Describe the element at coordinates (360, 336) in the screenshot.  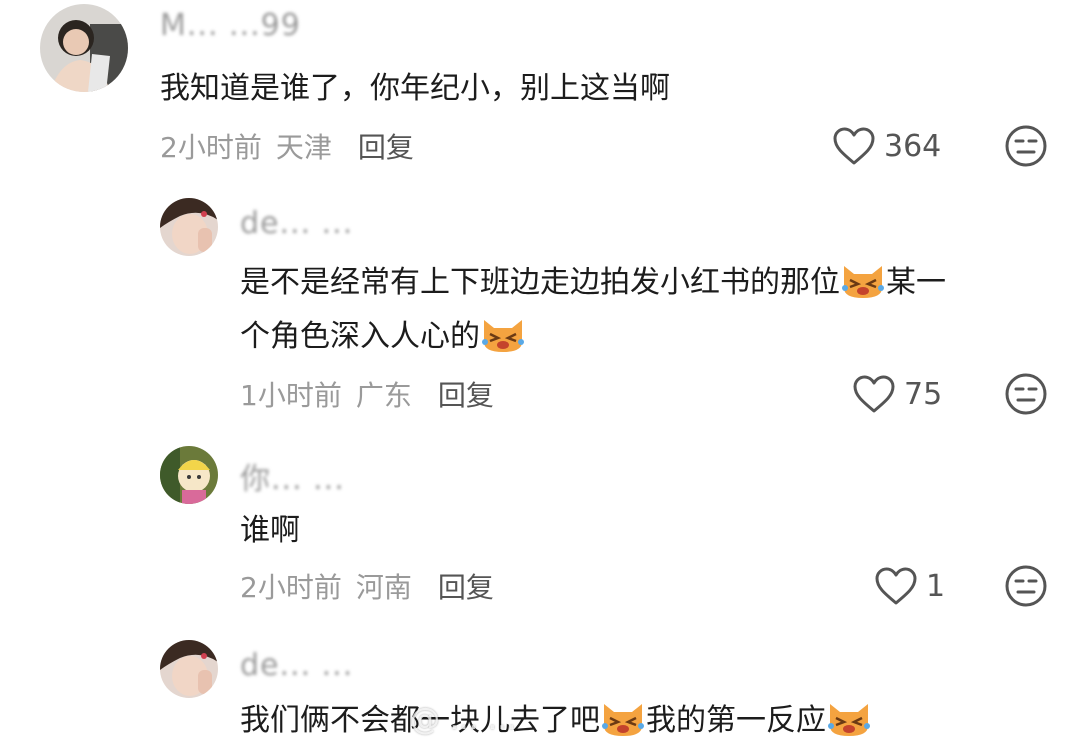
I see `comment-text-line: 个角色深入人心的` at that location.